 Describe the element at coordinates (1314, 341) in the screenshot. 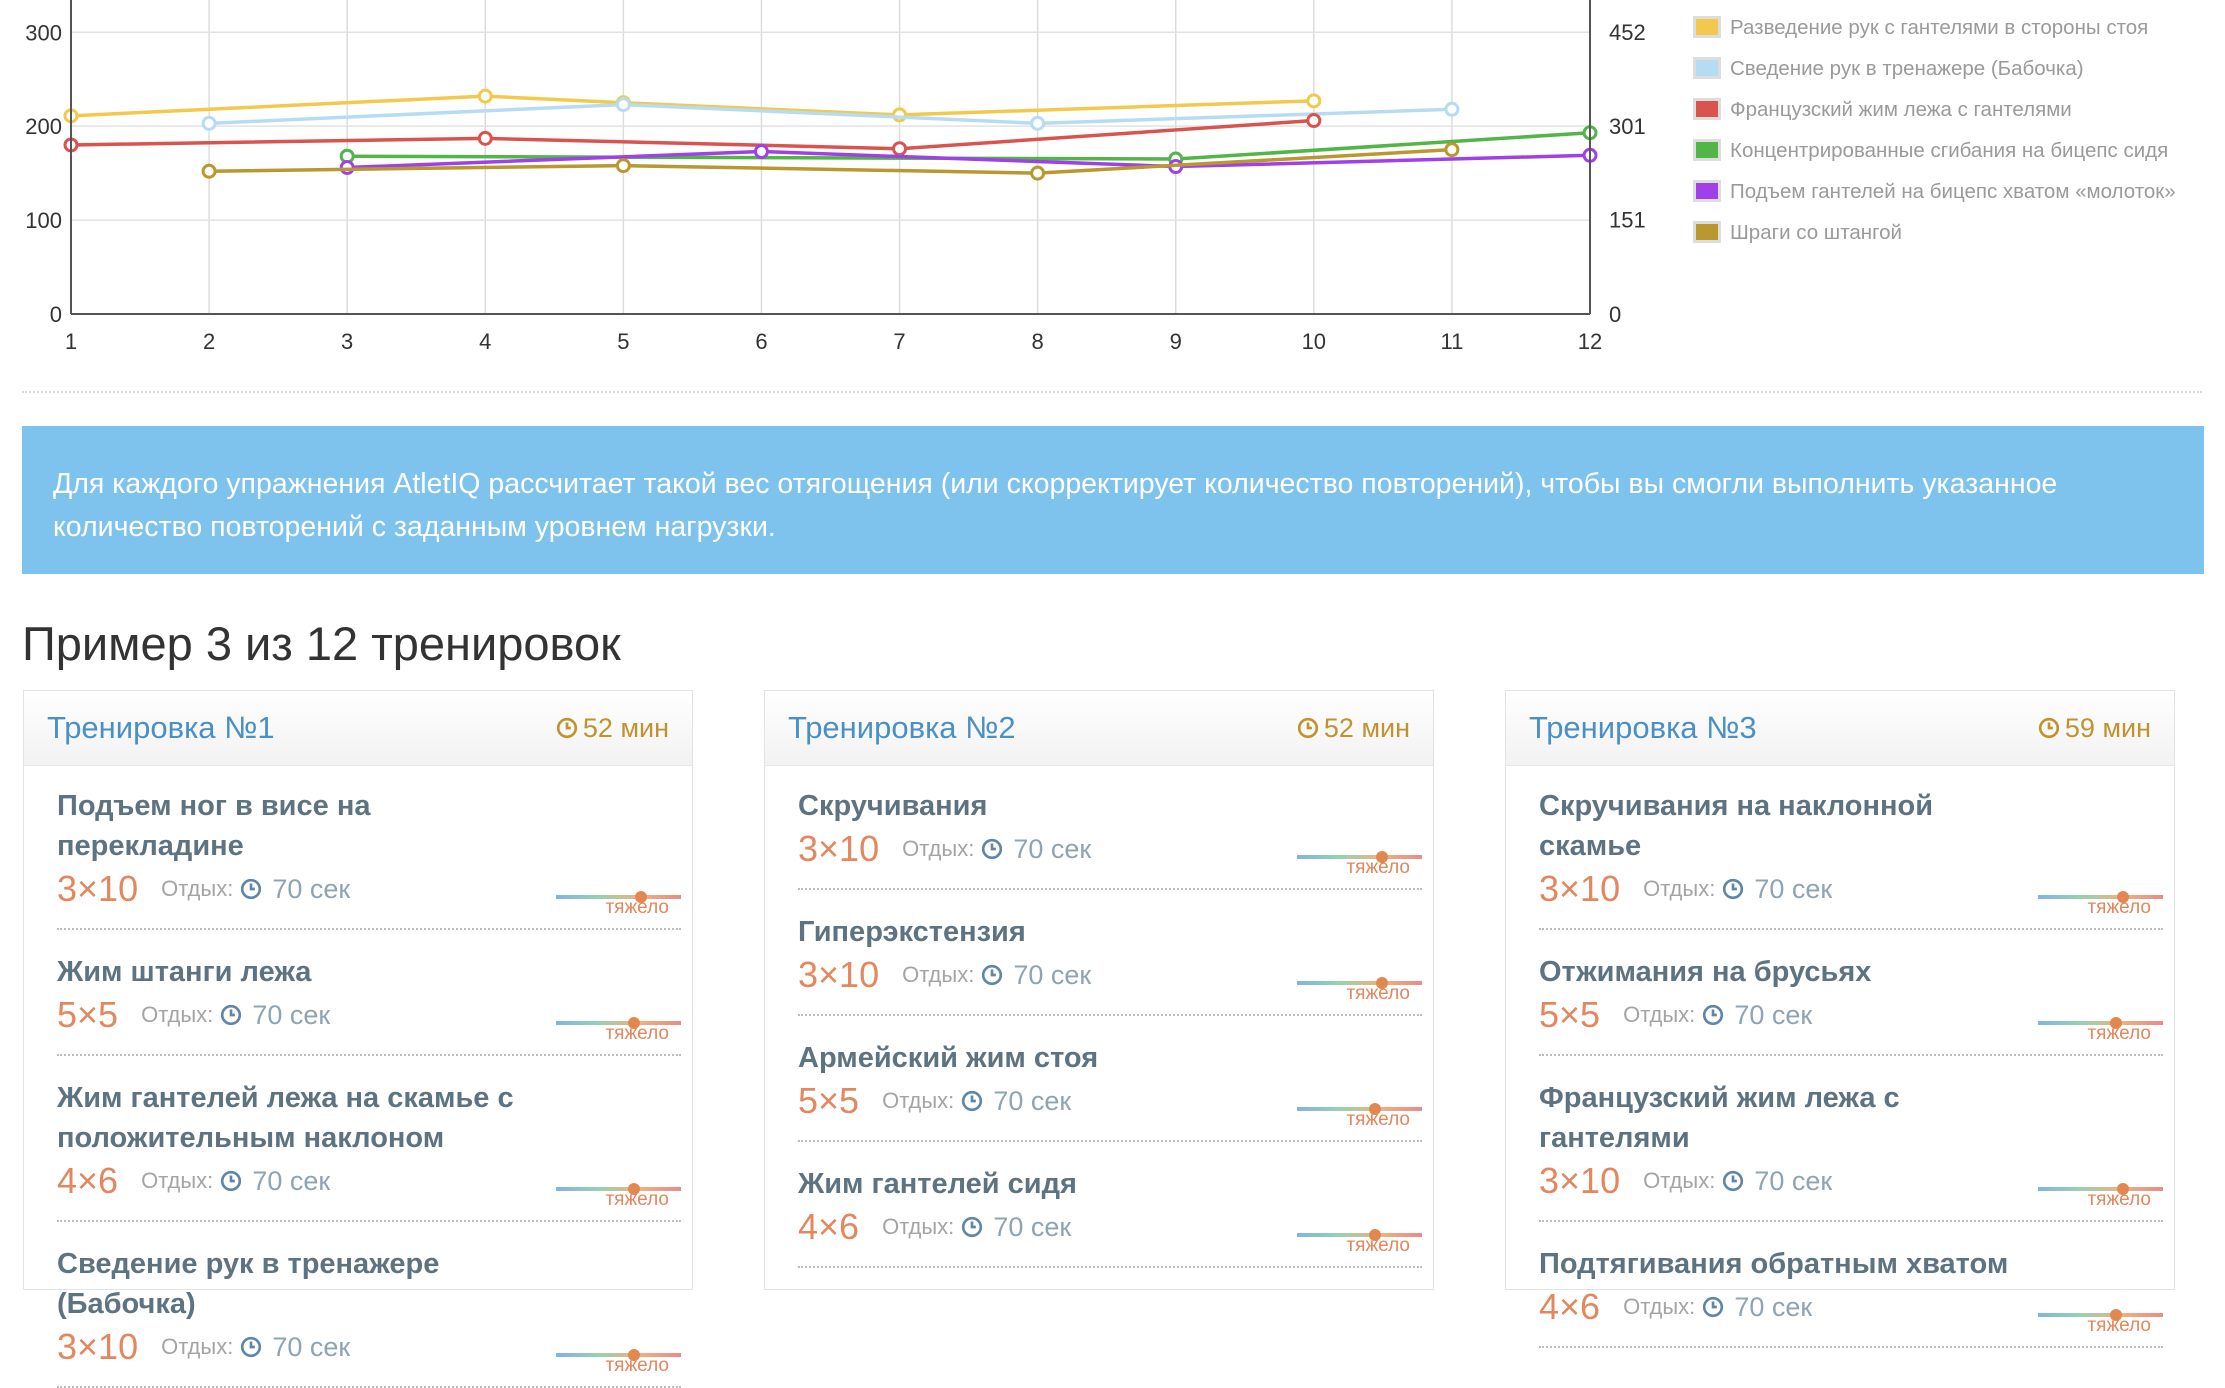

I see `x-tick-label: 10` at that location.